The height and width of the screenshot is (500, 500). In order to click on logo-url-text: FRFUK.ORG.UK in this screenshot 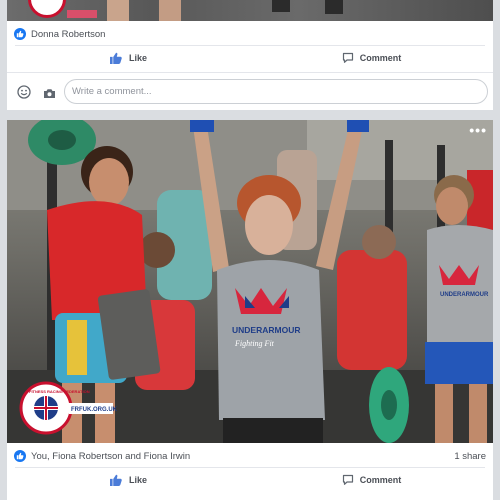, I will do `click(94, 410)`.